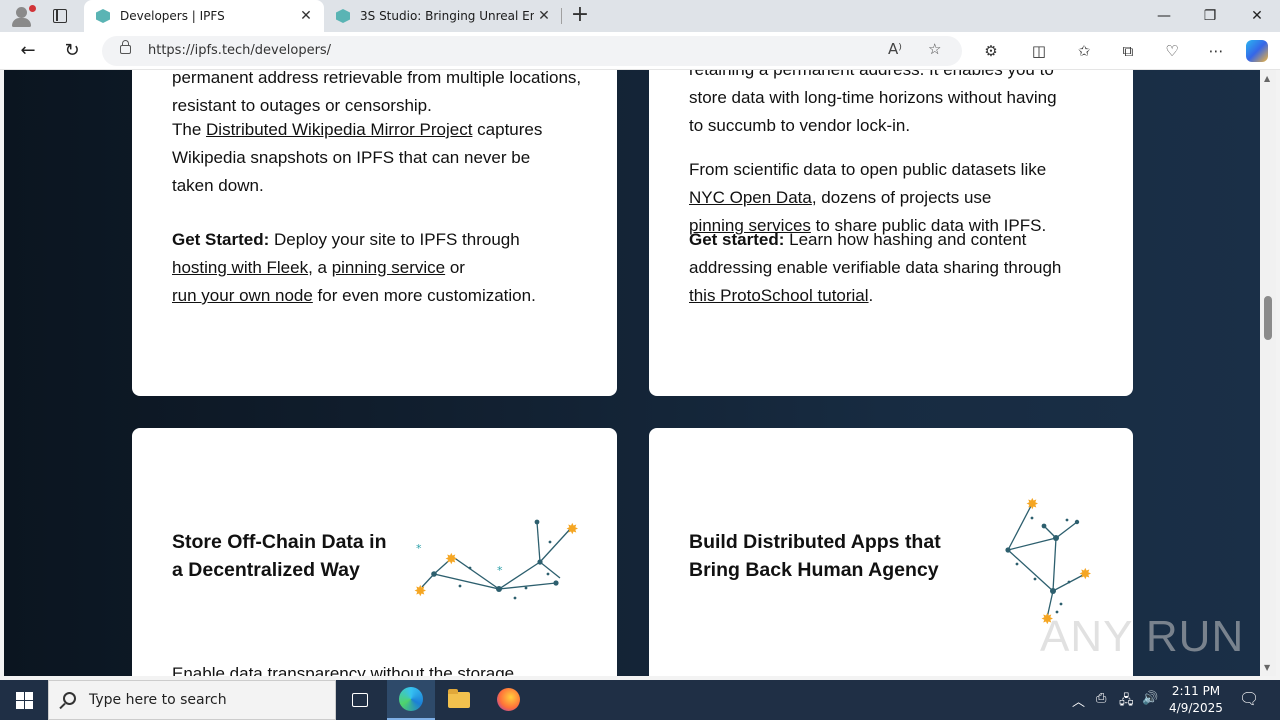 The height and width of the screenshot is (720, 1280). I want to click on site-favicon-icon, so click(343, 16).